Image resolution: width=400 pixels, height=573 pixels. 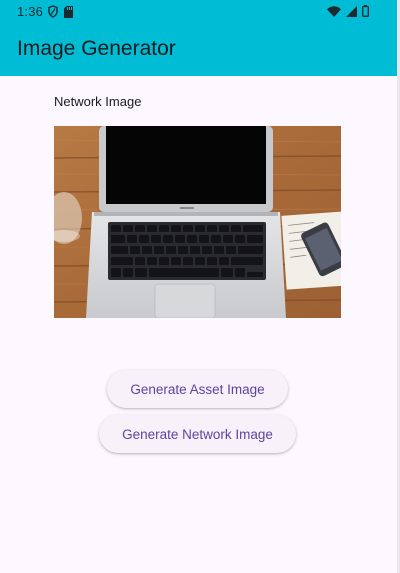 What do you see at coordinates (334, 11) in the screenshot?
I see `wifi-icon` at bounding box center [334, 11].